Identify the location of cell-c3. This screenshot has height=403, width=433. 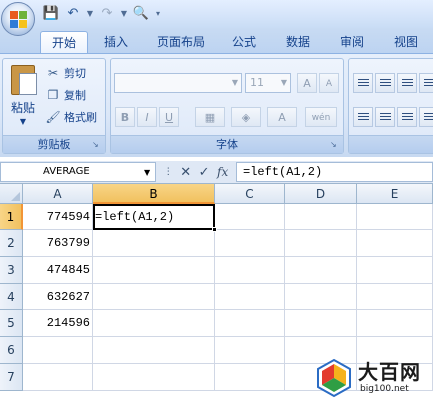
(250, 270).